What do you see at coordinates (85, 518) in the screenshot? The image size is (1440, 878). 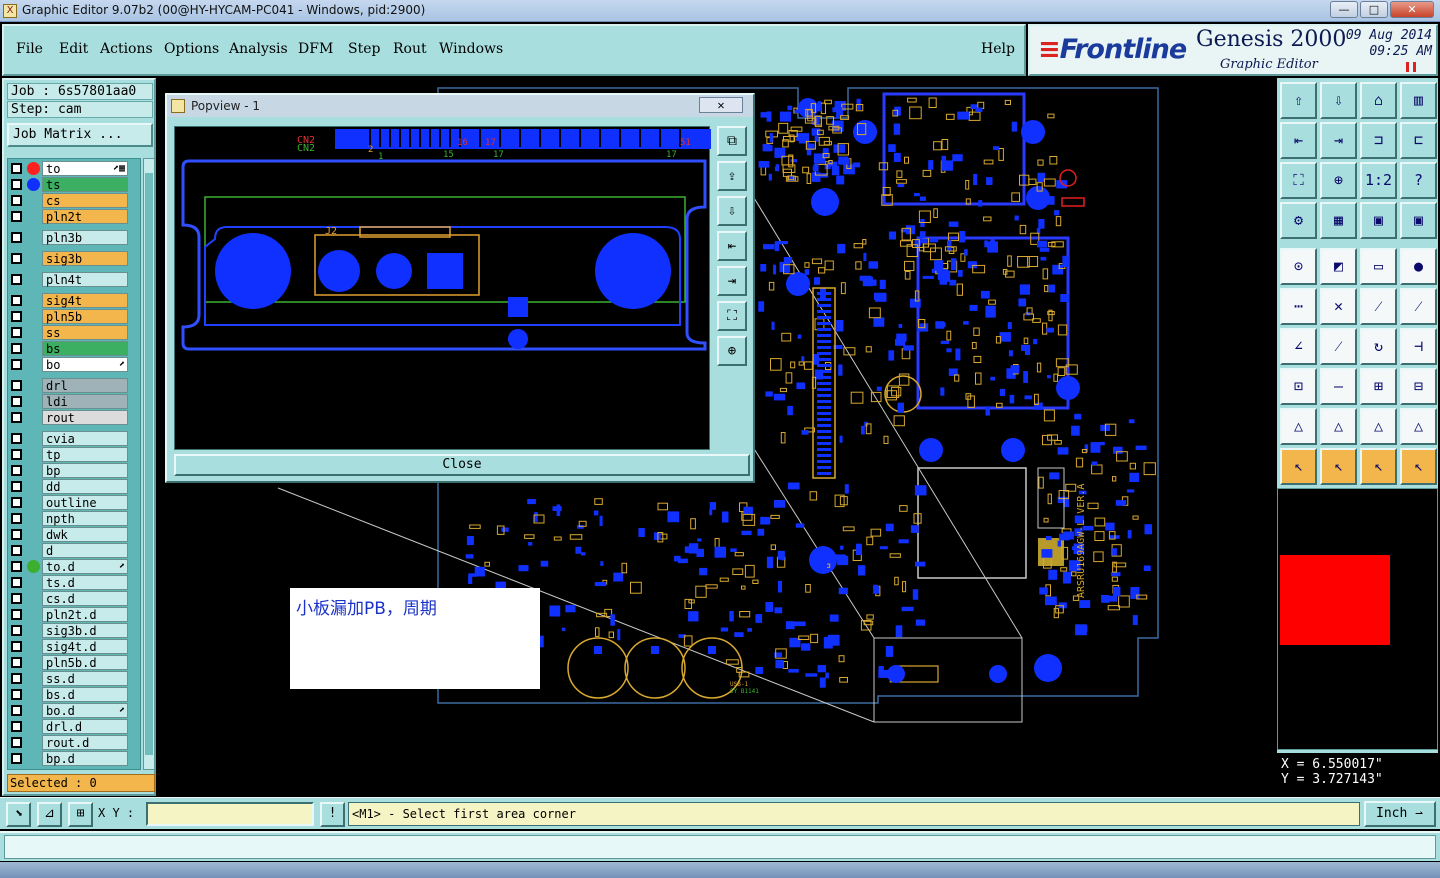 I see `layer-name: npth` at bounding box center [85, 518].